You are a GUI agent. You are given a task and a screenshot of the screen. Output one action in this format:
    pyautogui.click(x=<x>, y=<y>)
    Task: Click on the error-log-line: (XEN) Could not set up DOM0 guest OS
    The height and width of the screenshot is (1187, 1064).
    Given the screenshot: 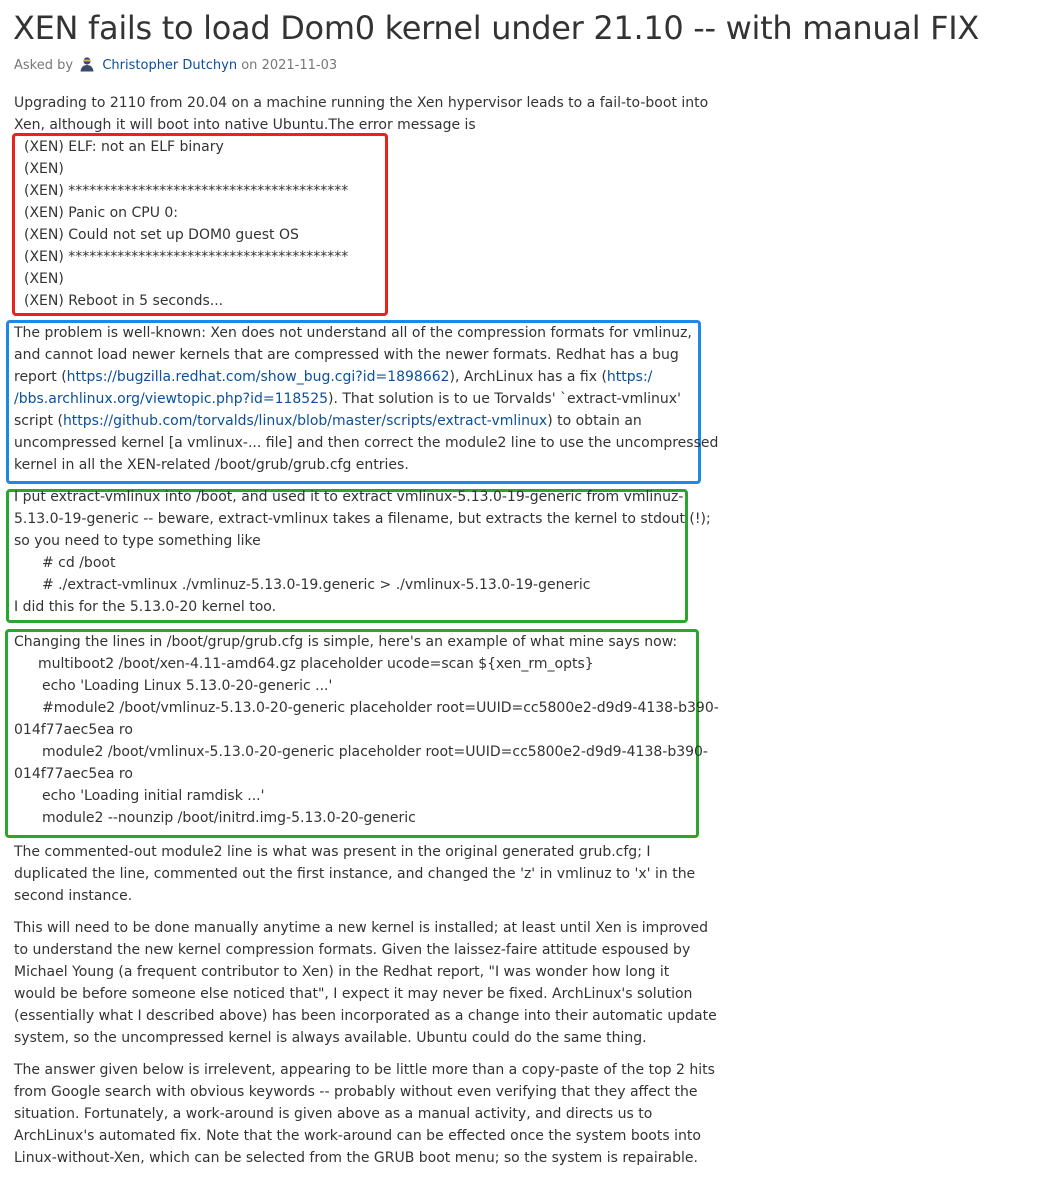 What is the action you would take?
    pyautogui.click(x=161, y=235)
    